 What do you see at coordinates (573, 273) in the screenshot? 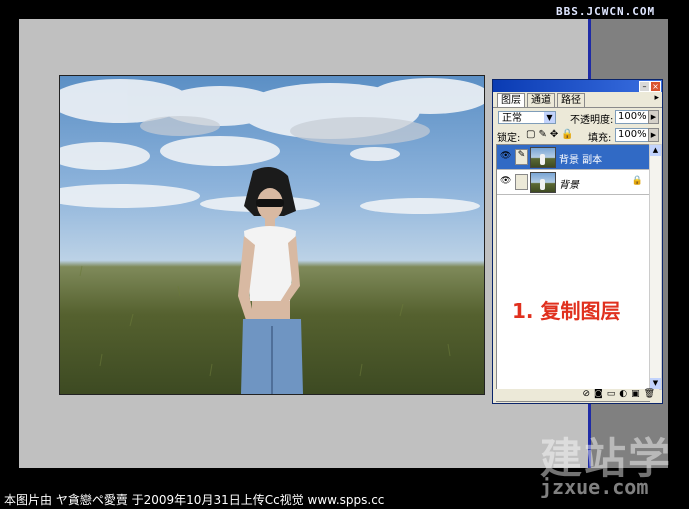
I see `layers-list: 👁 ✎ 背景 副本 👁 背景 🔒 1. 复制图层` at bounding box center [573, 273].